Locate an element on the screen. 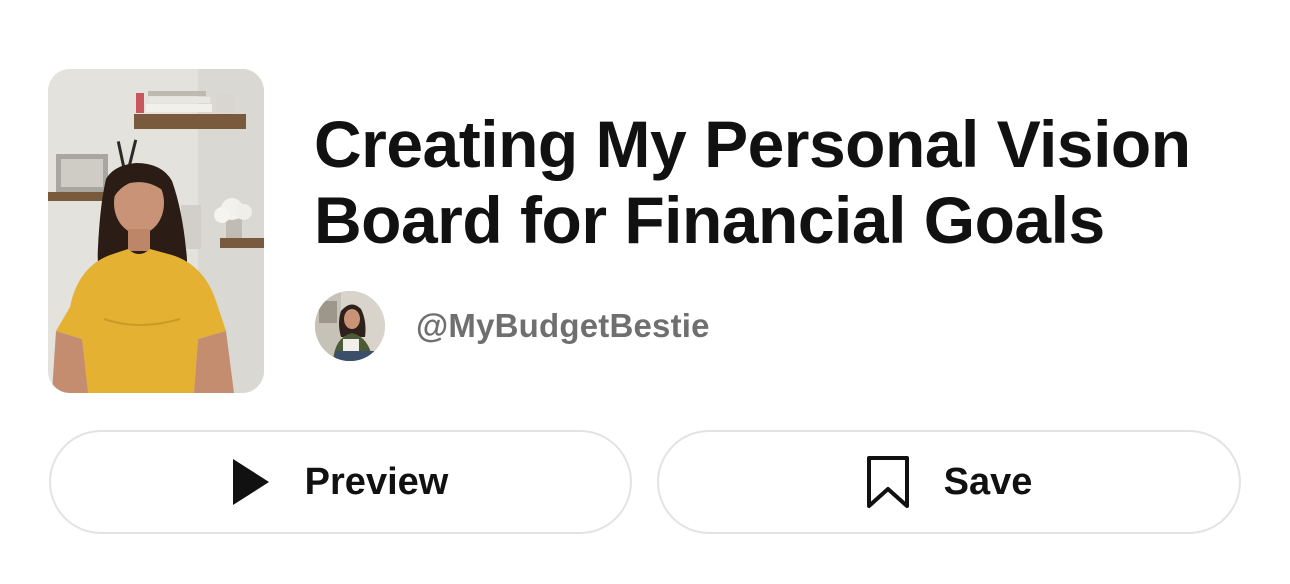 This screenshot has width=1290, height=584. preview-label: Preview is located at coordinates (376, 481).